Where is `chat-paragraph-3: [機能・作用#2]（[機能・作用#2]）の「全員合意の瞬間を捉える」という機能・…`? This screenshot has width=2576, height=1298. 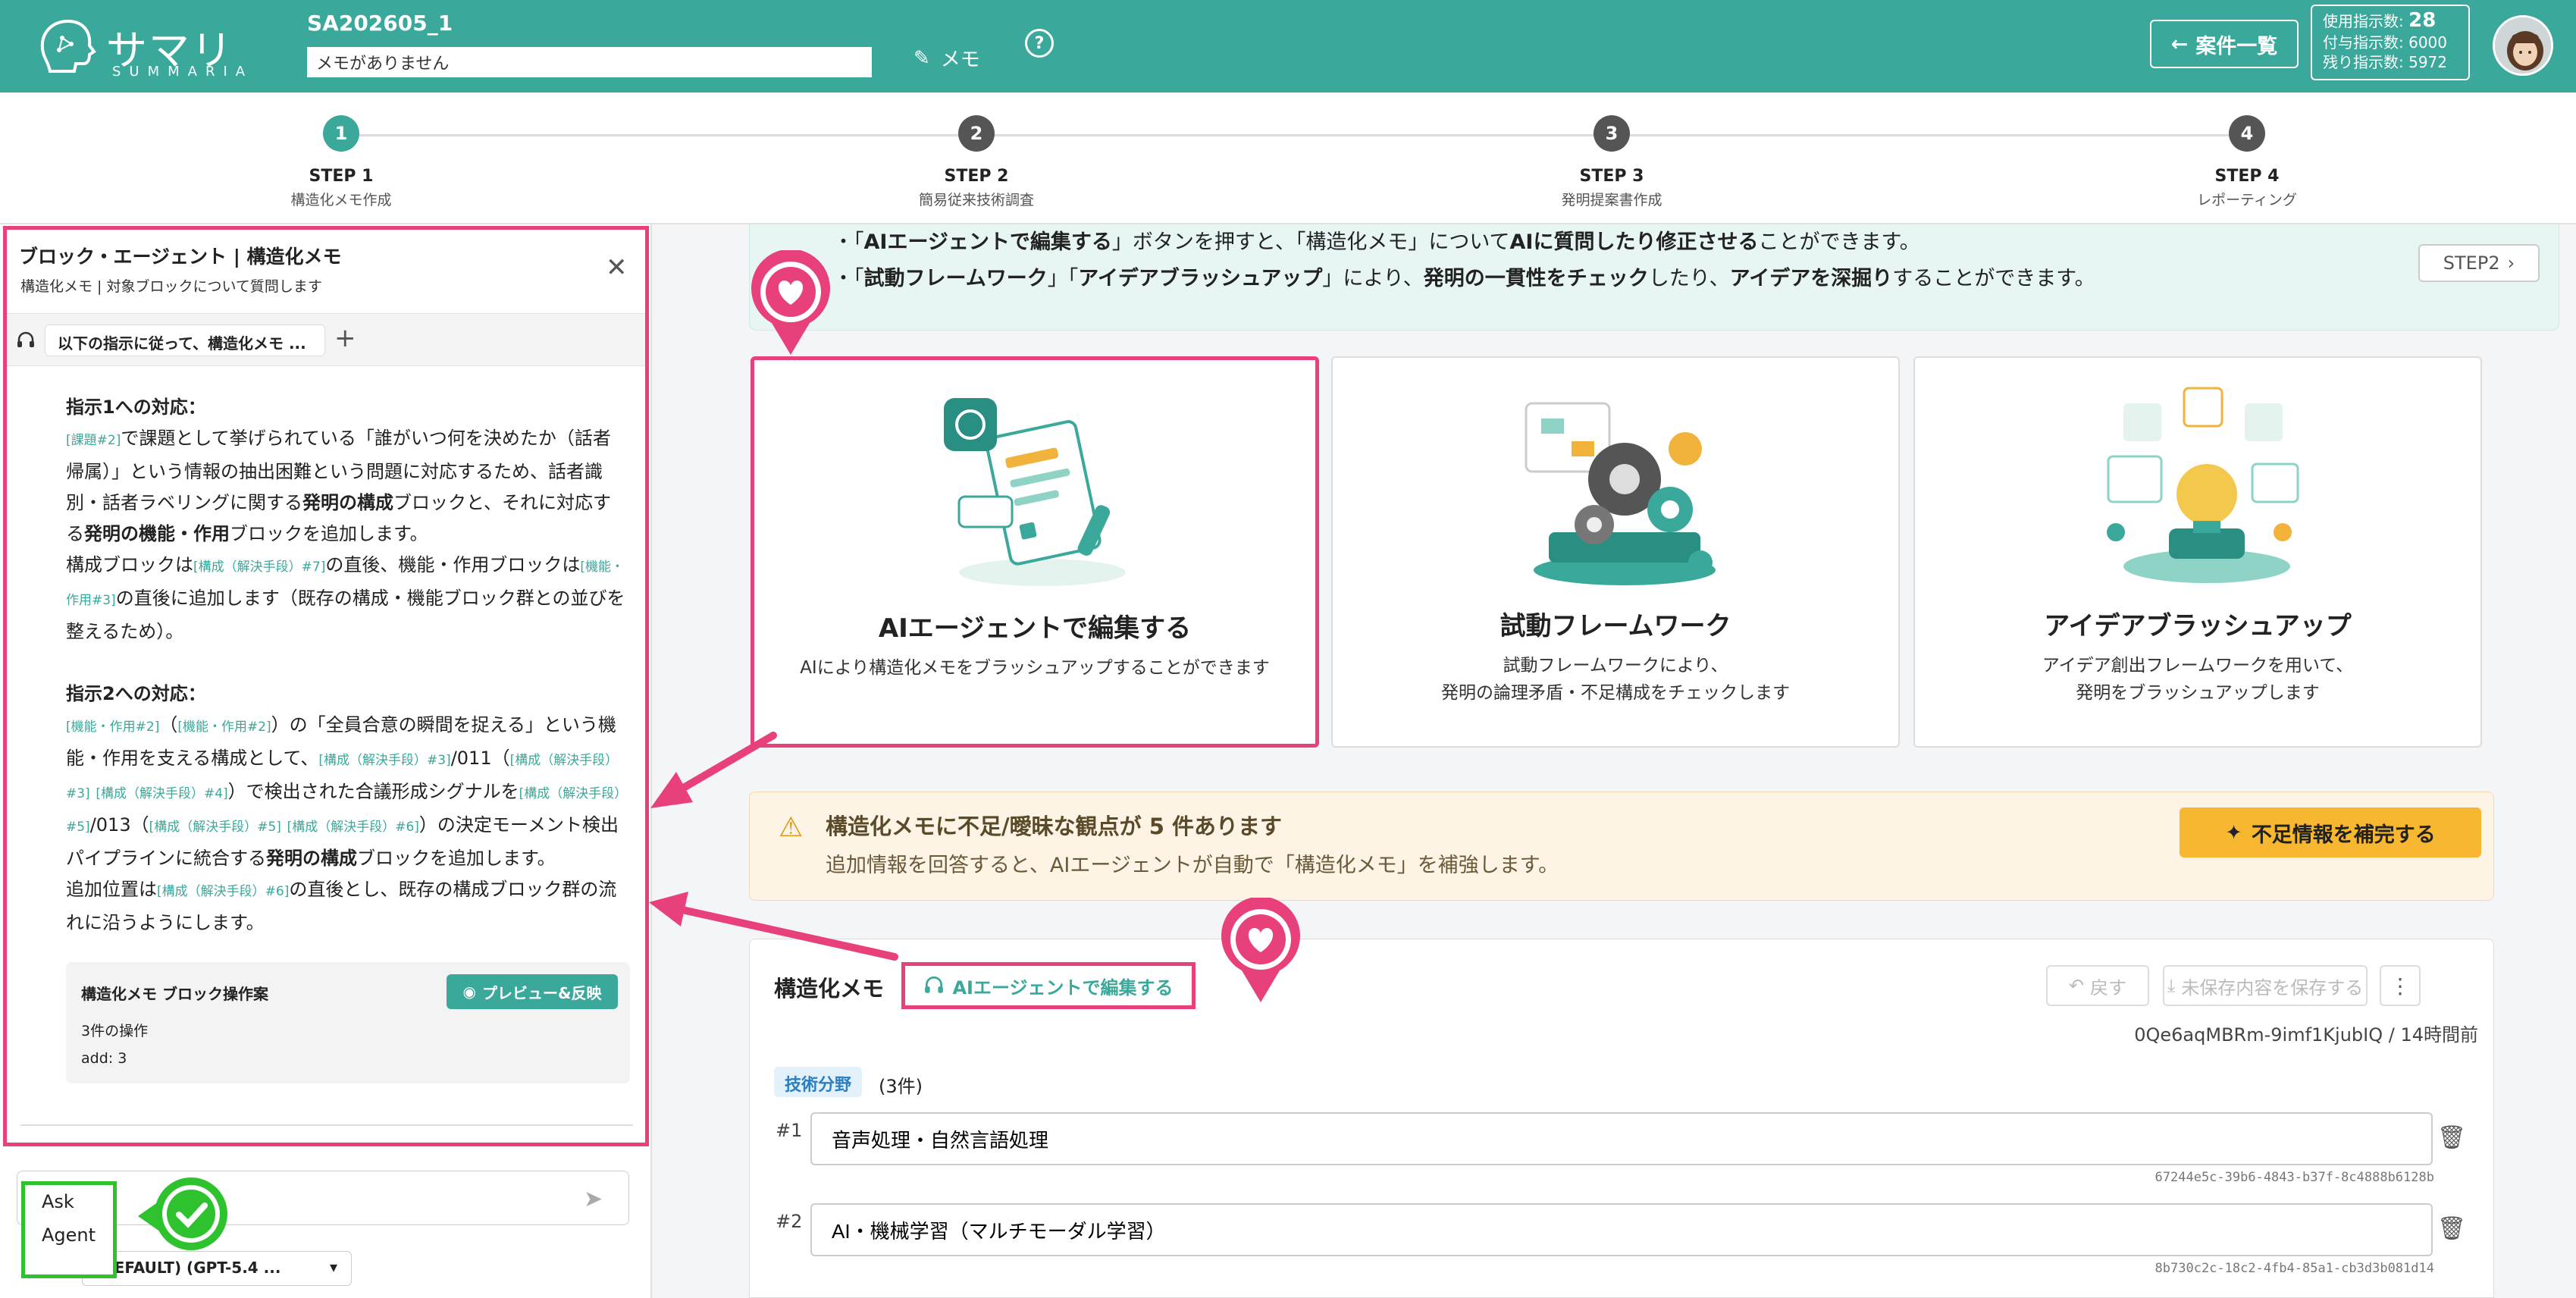 chat-paragraph-3: [機能・作用#2]（[機能・作用#2]）の「全員合意の瞬間を捉える」という機能・… is located at coordinates (346, 792).